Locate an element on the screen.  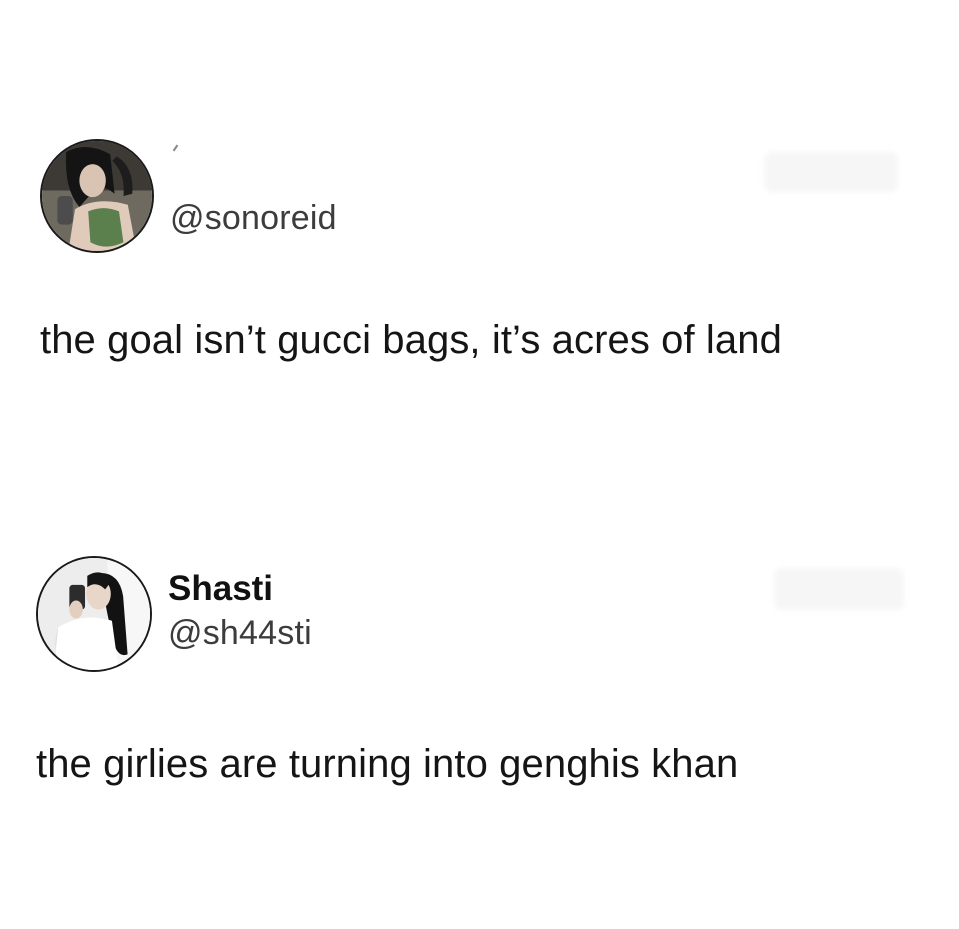
user-handle: @sh44sti is located at coordinates (240, 633).